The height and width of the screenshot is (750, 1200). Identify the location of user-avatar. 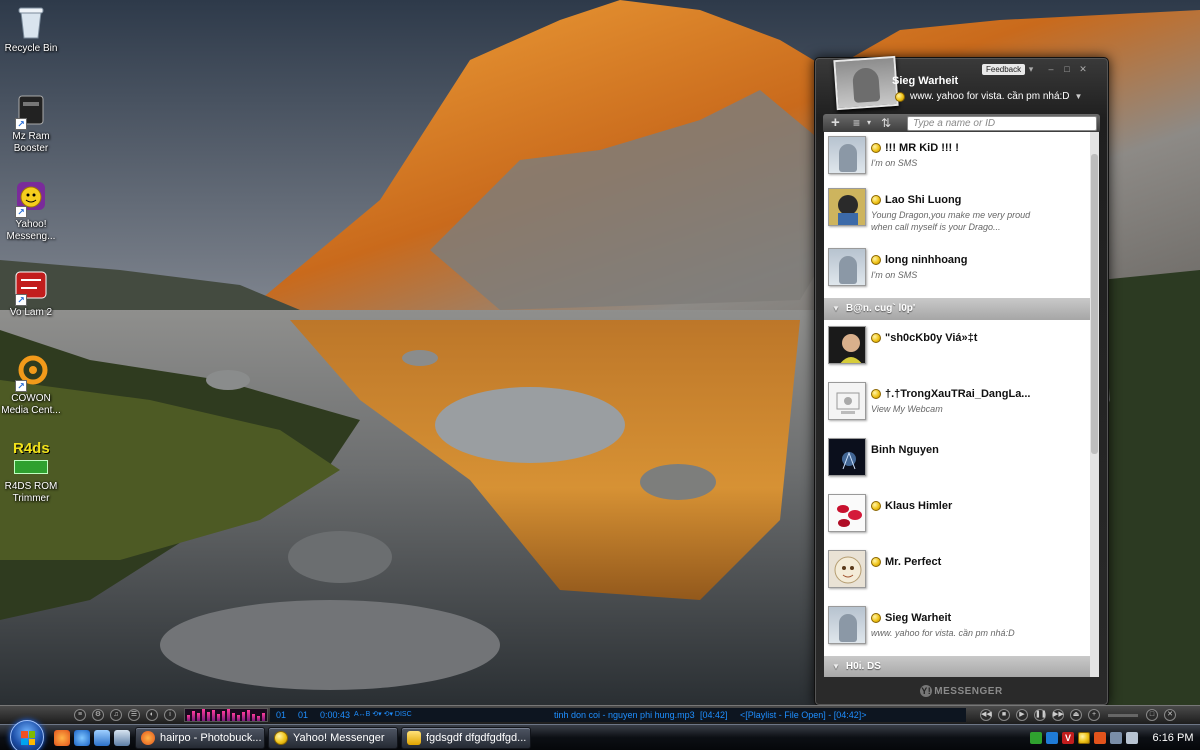
(866, 83).